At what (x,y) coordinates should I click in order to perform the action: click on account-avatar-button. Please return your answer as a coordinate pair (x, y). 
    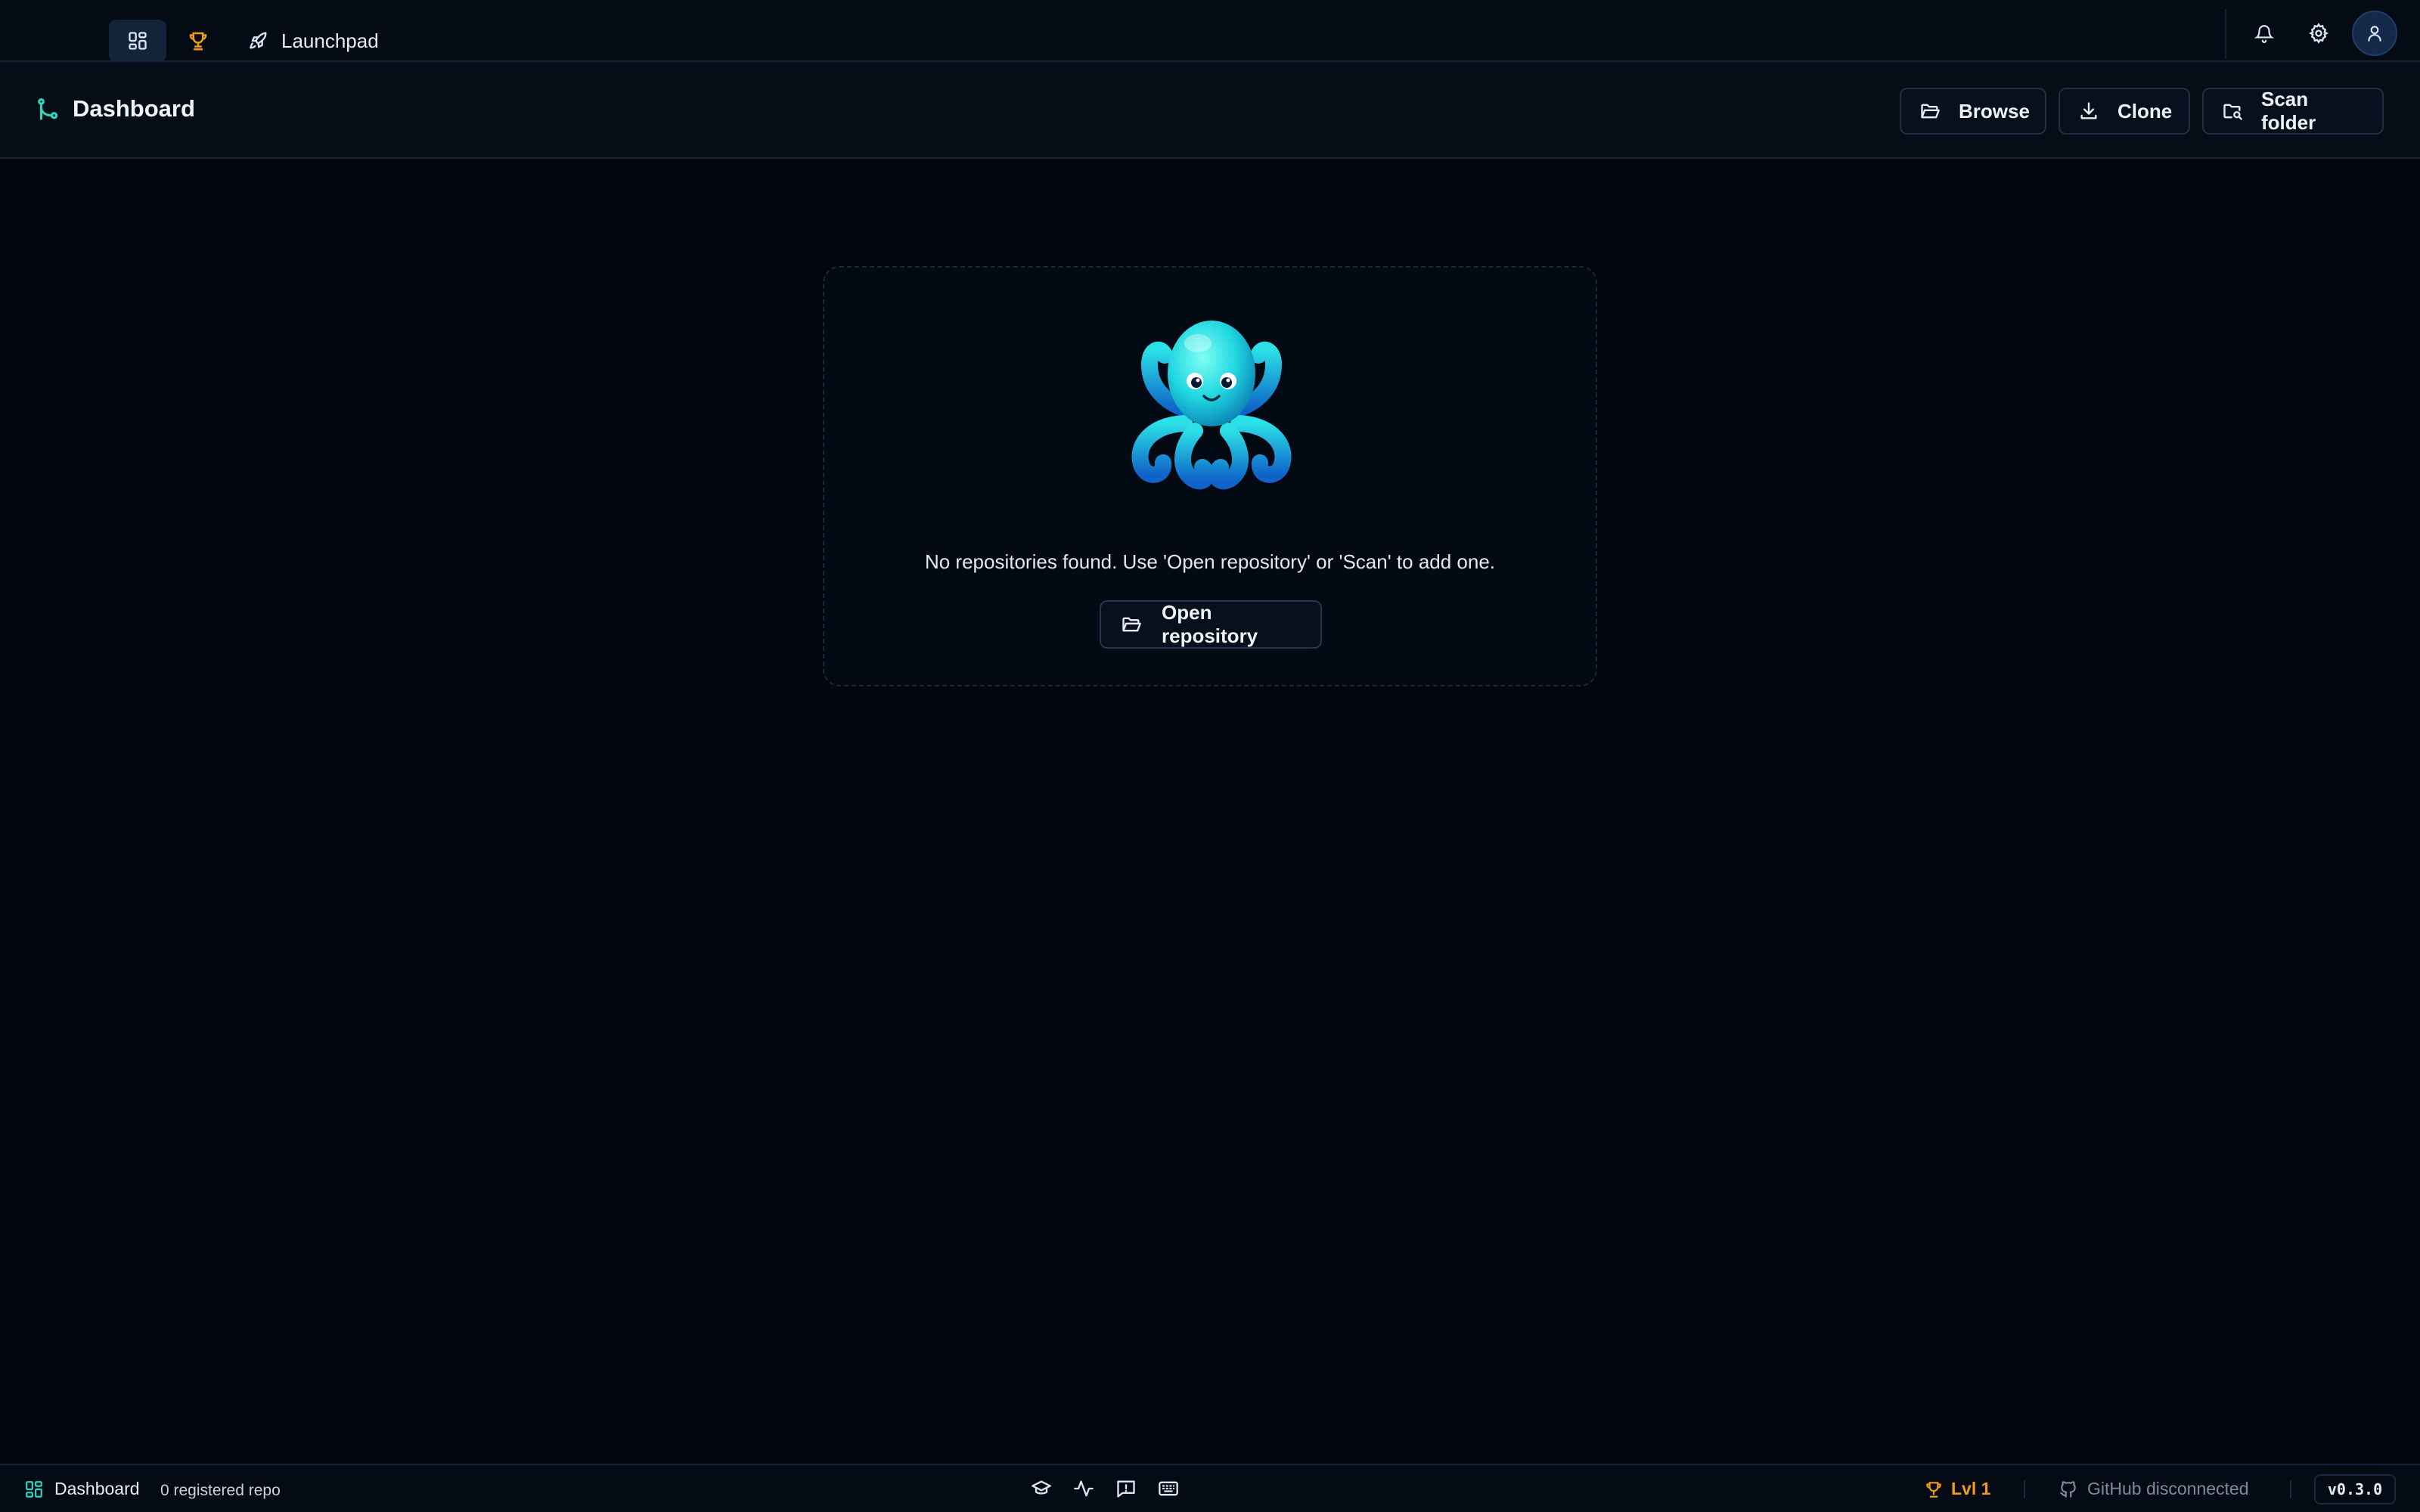
    Looking at the image, I should click on (2374, 34).